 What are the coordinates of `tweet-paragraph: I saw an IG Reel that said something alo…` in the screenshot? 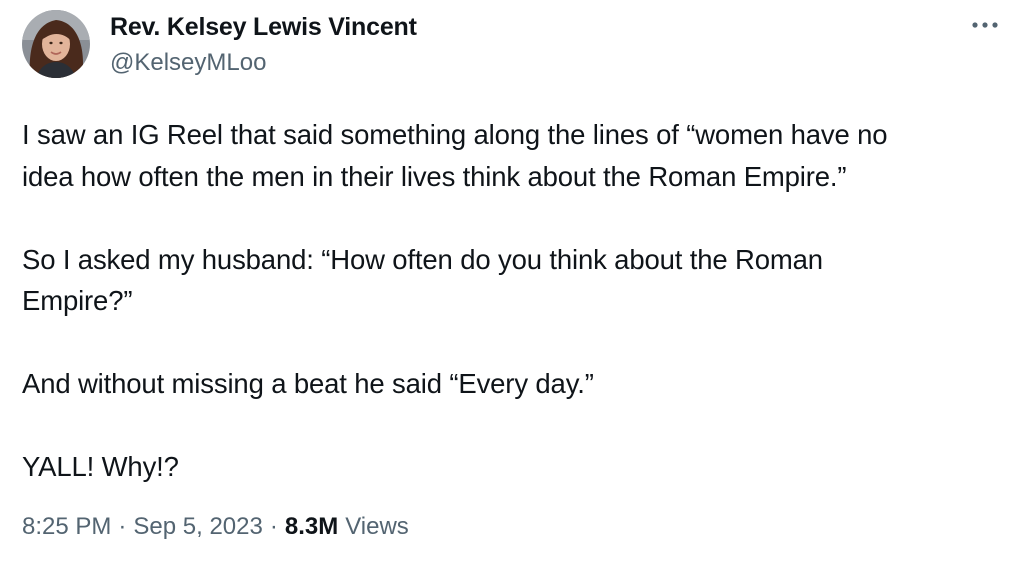 It's located at (455, 155).